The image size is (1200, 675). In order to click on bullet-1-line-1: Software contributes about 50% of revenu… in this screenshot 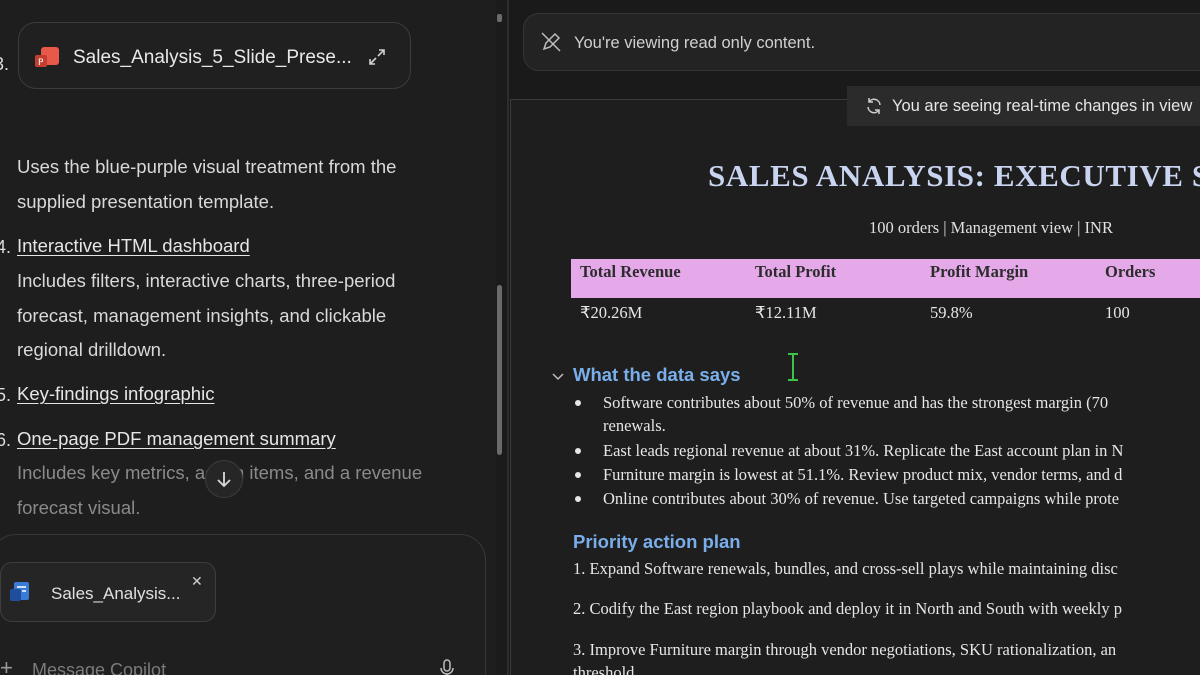, I will do `click(856, 402)`.